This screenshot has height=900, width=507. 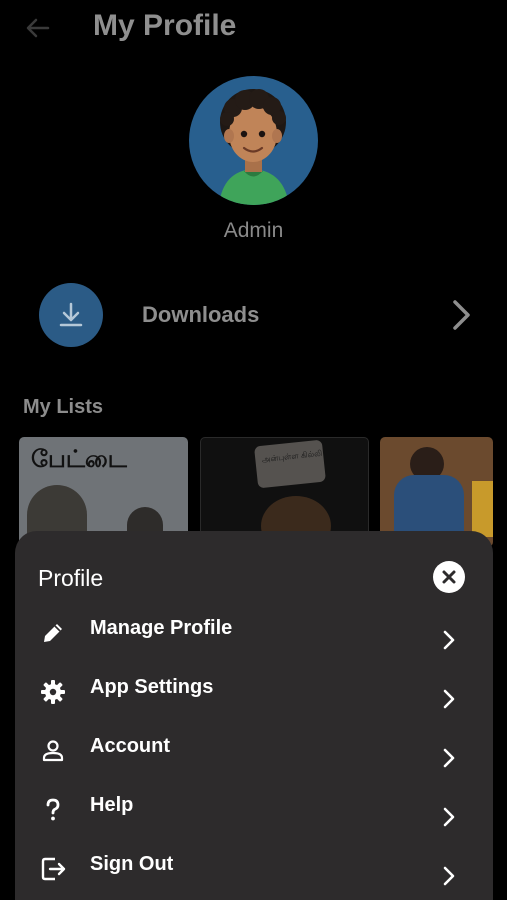 What do you see at coordinates (53, 633) in the screenshot?
I see `pencil-icon` at bounding box center [53, 633].